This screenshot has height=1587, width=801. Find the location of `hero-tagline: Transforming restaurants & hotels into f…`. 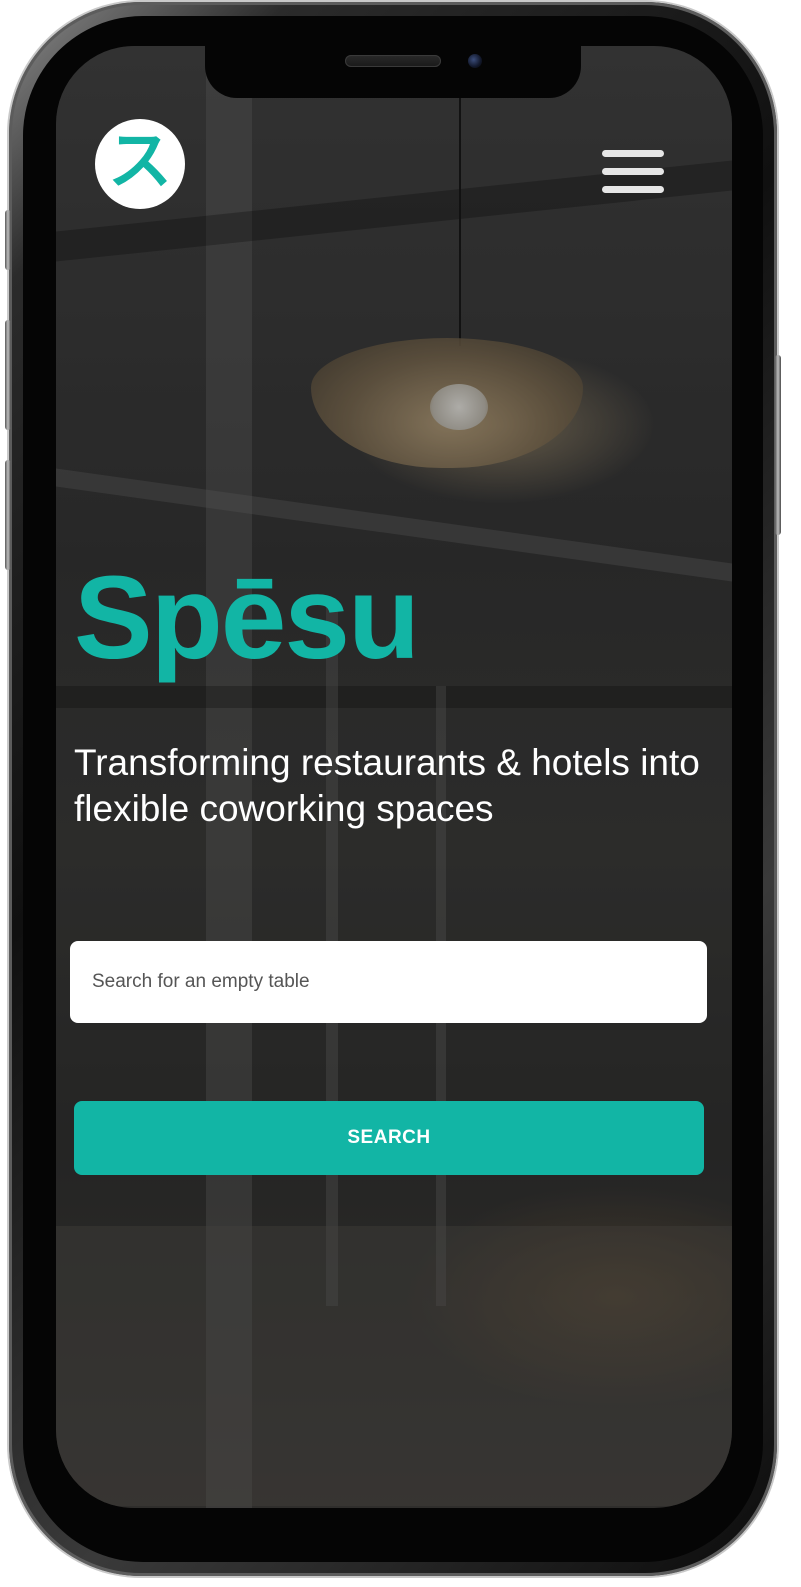

hero-tagline: Transforming restaurants & hotels into f… is located at coordinates (387, 785).